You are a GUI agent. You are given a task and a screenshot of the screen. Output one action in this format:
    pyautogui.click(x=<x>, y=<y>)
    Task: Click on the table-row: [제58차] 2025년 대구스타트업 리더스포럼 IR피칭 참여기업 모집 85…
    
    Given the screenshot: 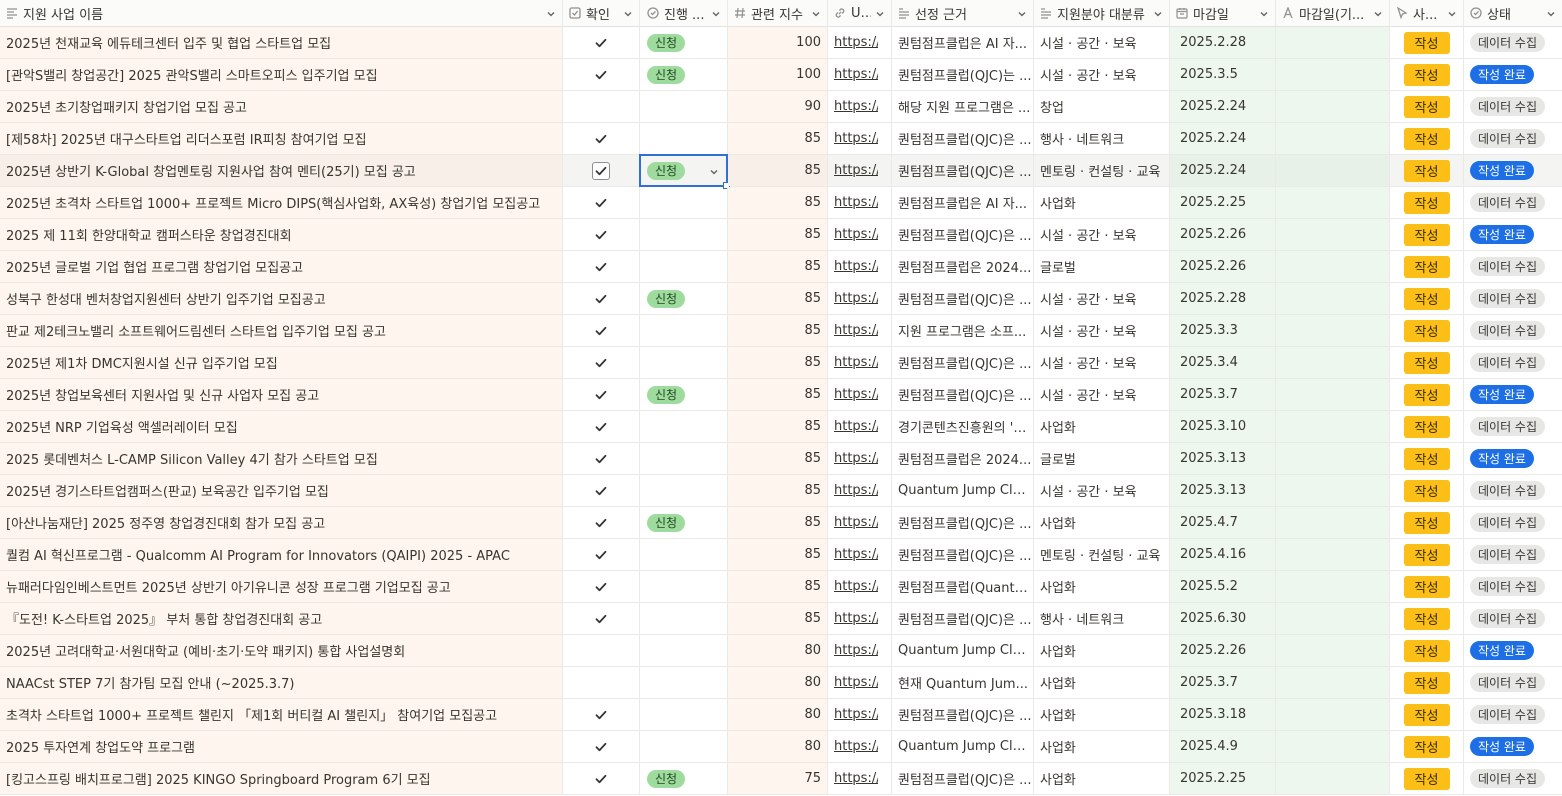 What is the action you would take?
    pyautogui.click(x=781, y=139)
    